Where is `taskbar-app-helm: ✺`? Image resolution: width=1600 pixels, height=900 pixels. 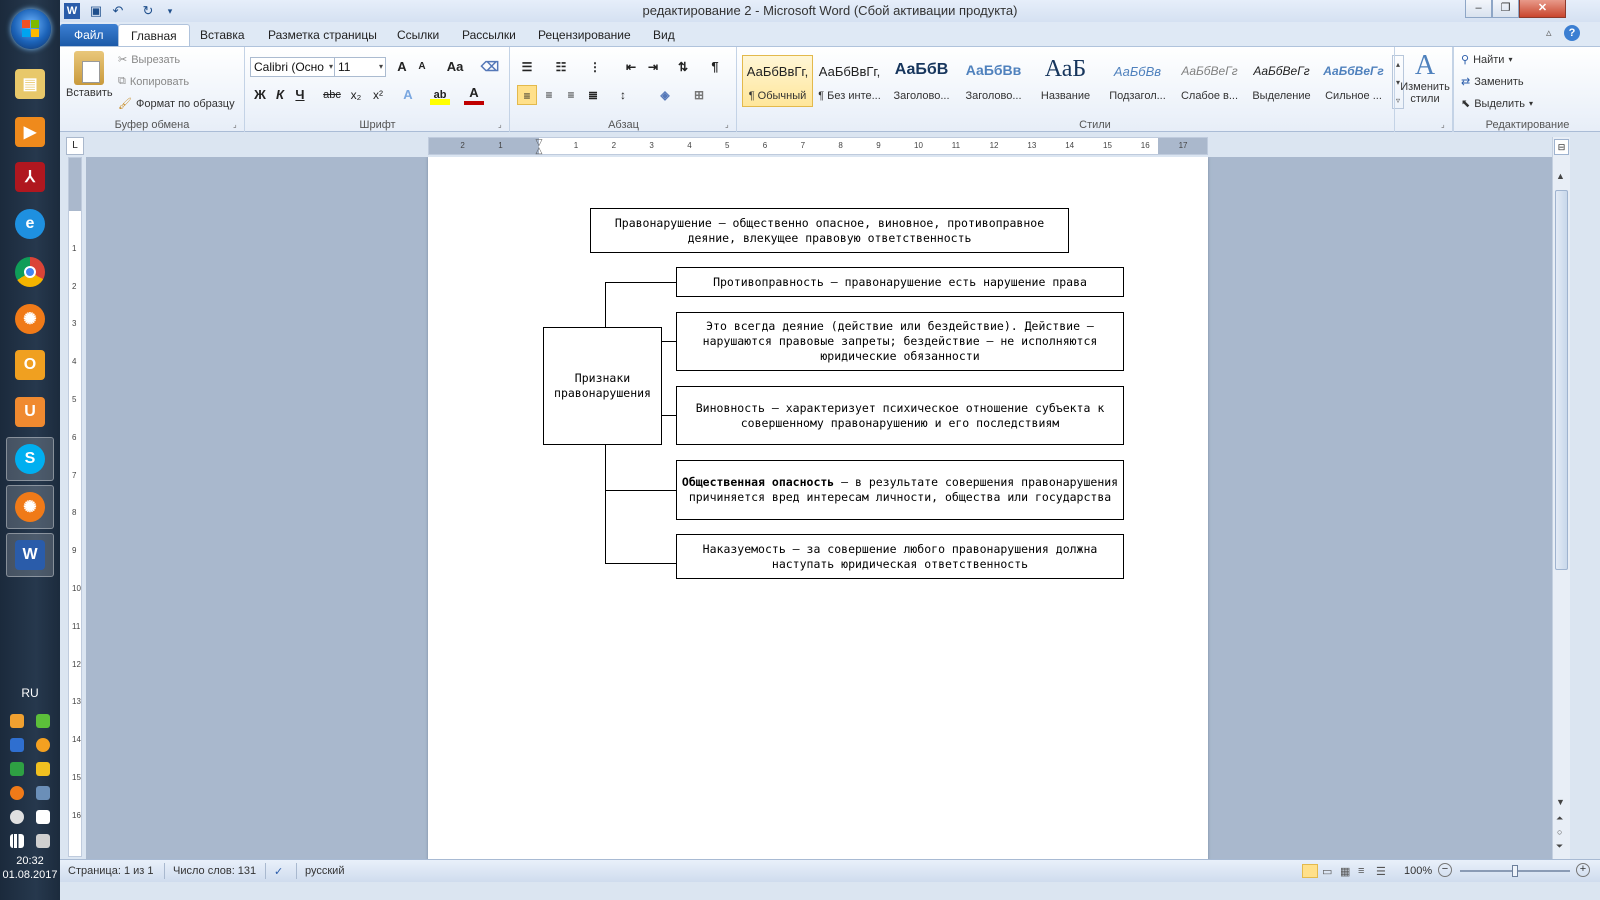 taskbar-app-helm: ✺ is located at coordinates (30, 319).